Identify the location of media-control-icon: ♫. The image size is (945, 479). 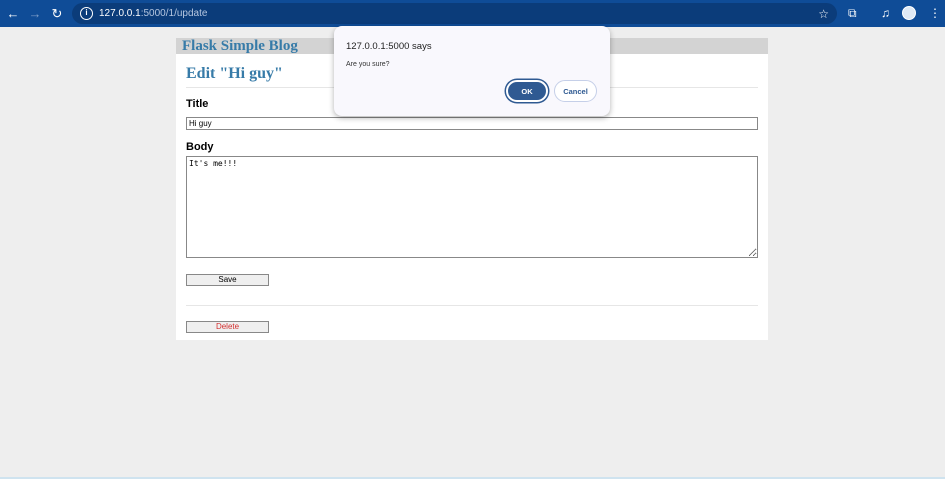
(885, 13).